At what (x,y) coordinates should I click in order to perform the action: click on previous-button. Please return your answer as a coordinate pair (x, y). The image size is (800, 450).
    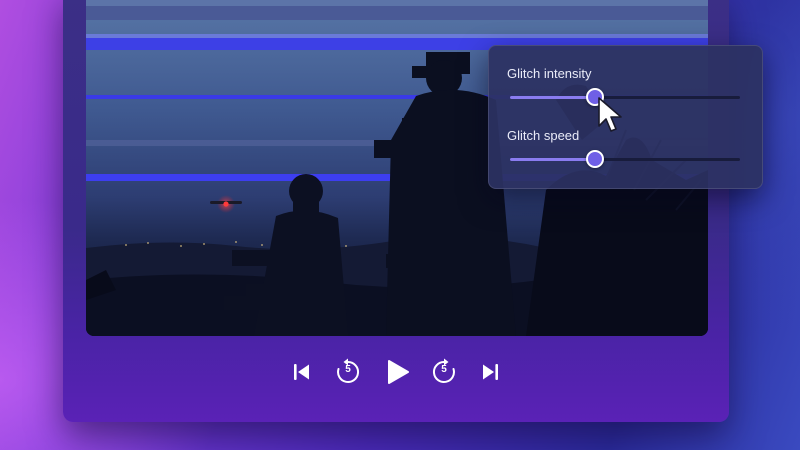
    Looking at the image, I should click on (302, 372).